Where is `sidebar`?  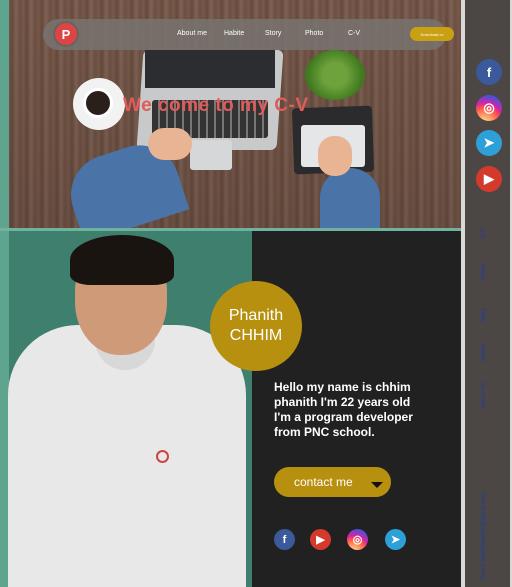 sidebar is located at coordinates (488, 293).